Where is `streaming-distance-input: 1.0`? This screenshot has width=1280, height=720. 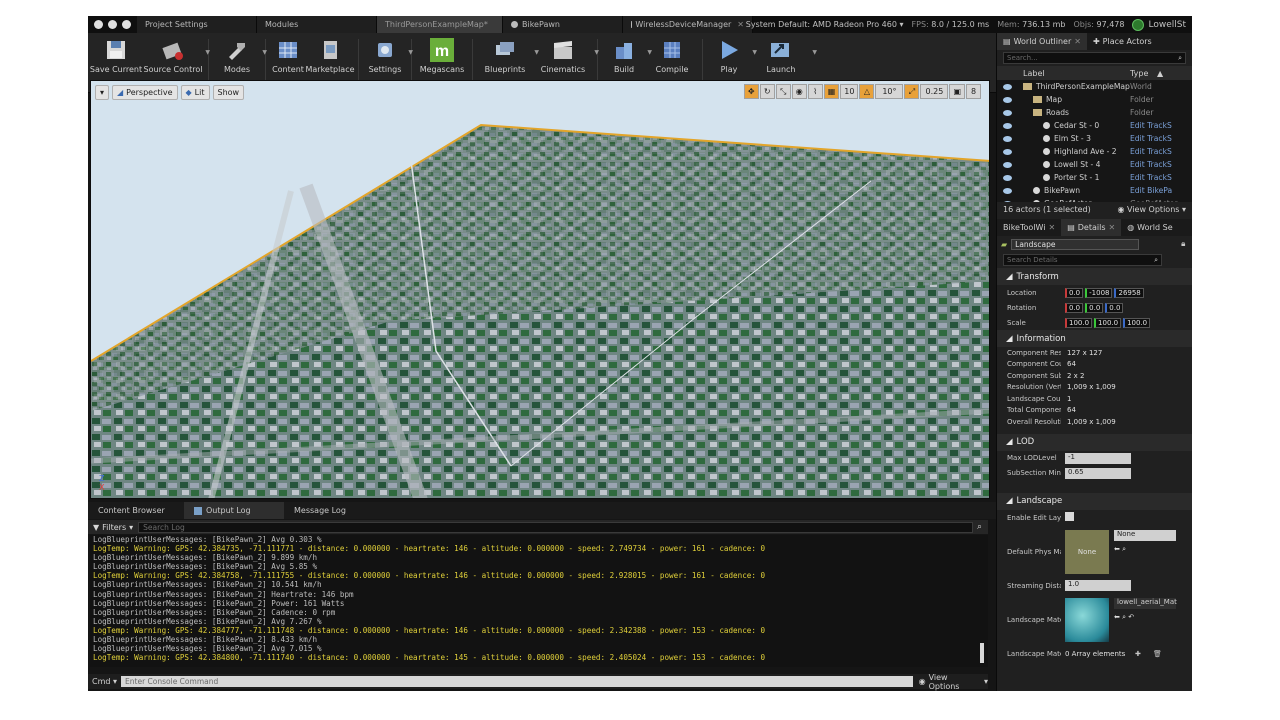
streaming-distance-input: 1.0 is located at coordinates (1098, 585).